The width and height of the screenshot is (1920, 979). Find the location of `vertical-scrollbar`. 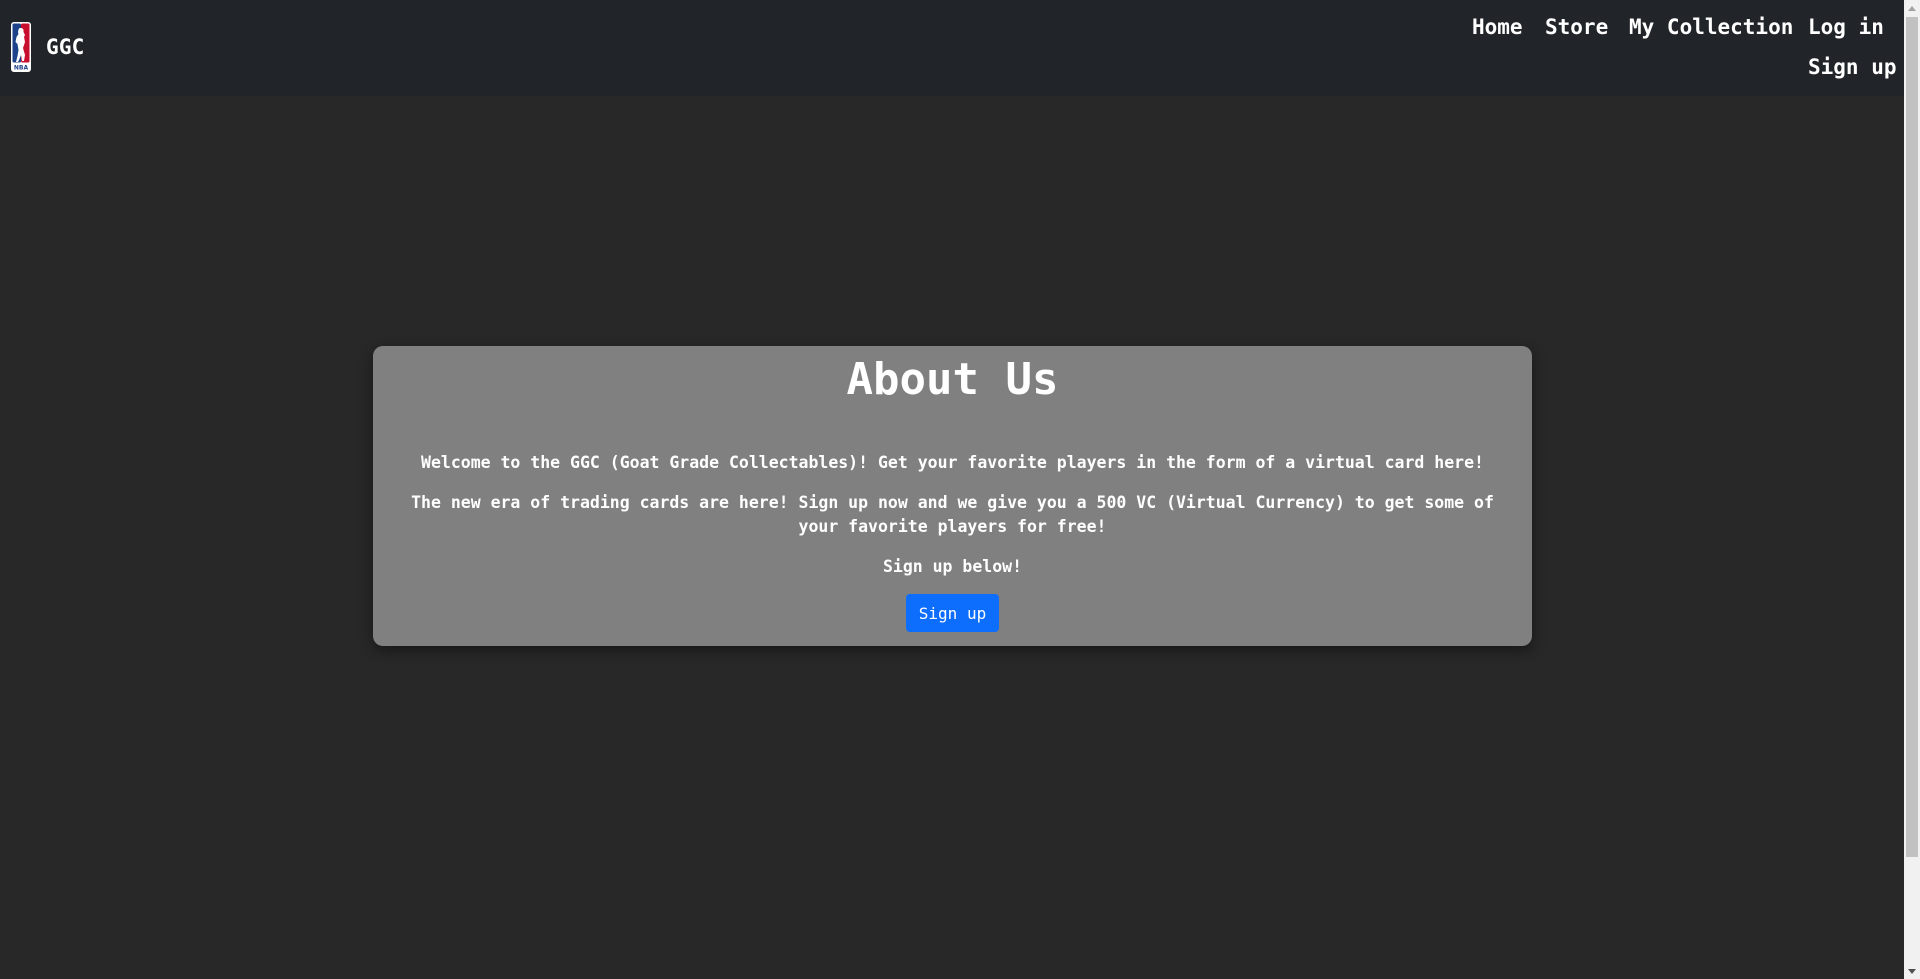

vertical-scrollbar is located at coordinates (1912, 489).